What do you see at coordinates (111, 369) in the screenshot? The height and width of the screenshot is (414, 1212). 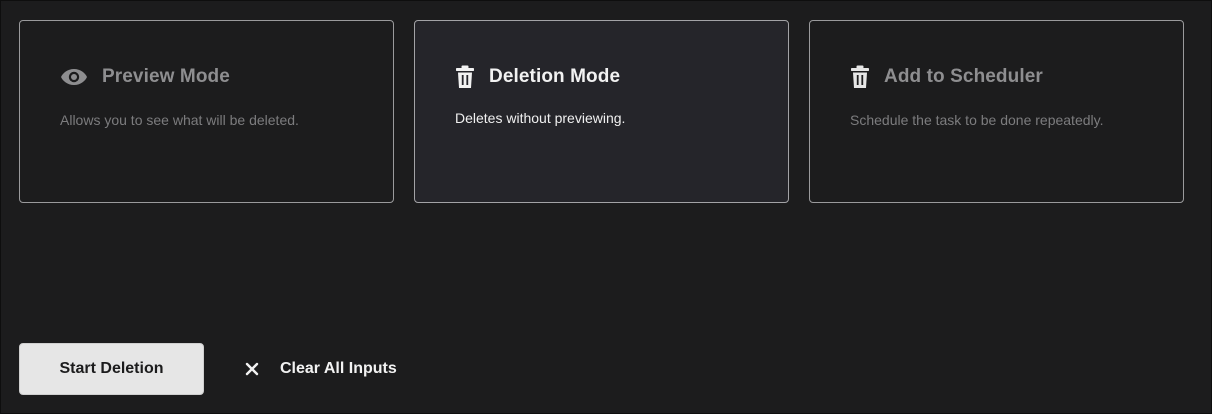 I see `start-deletion-button: Start Deletion` at bounding box center [111, 369].